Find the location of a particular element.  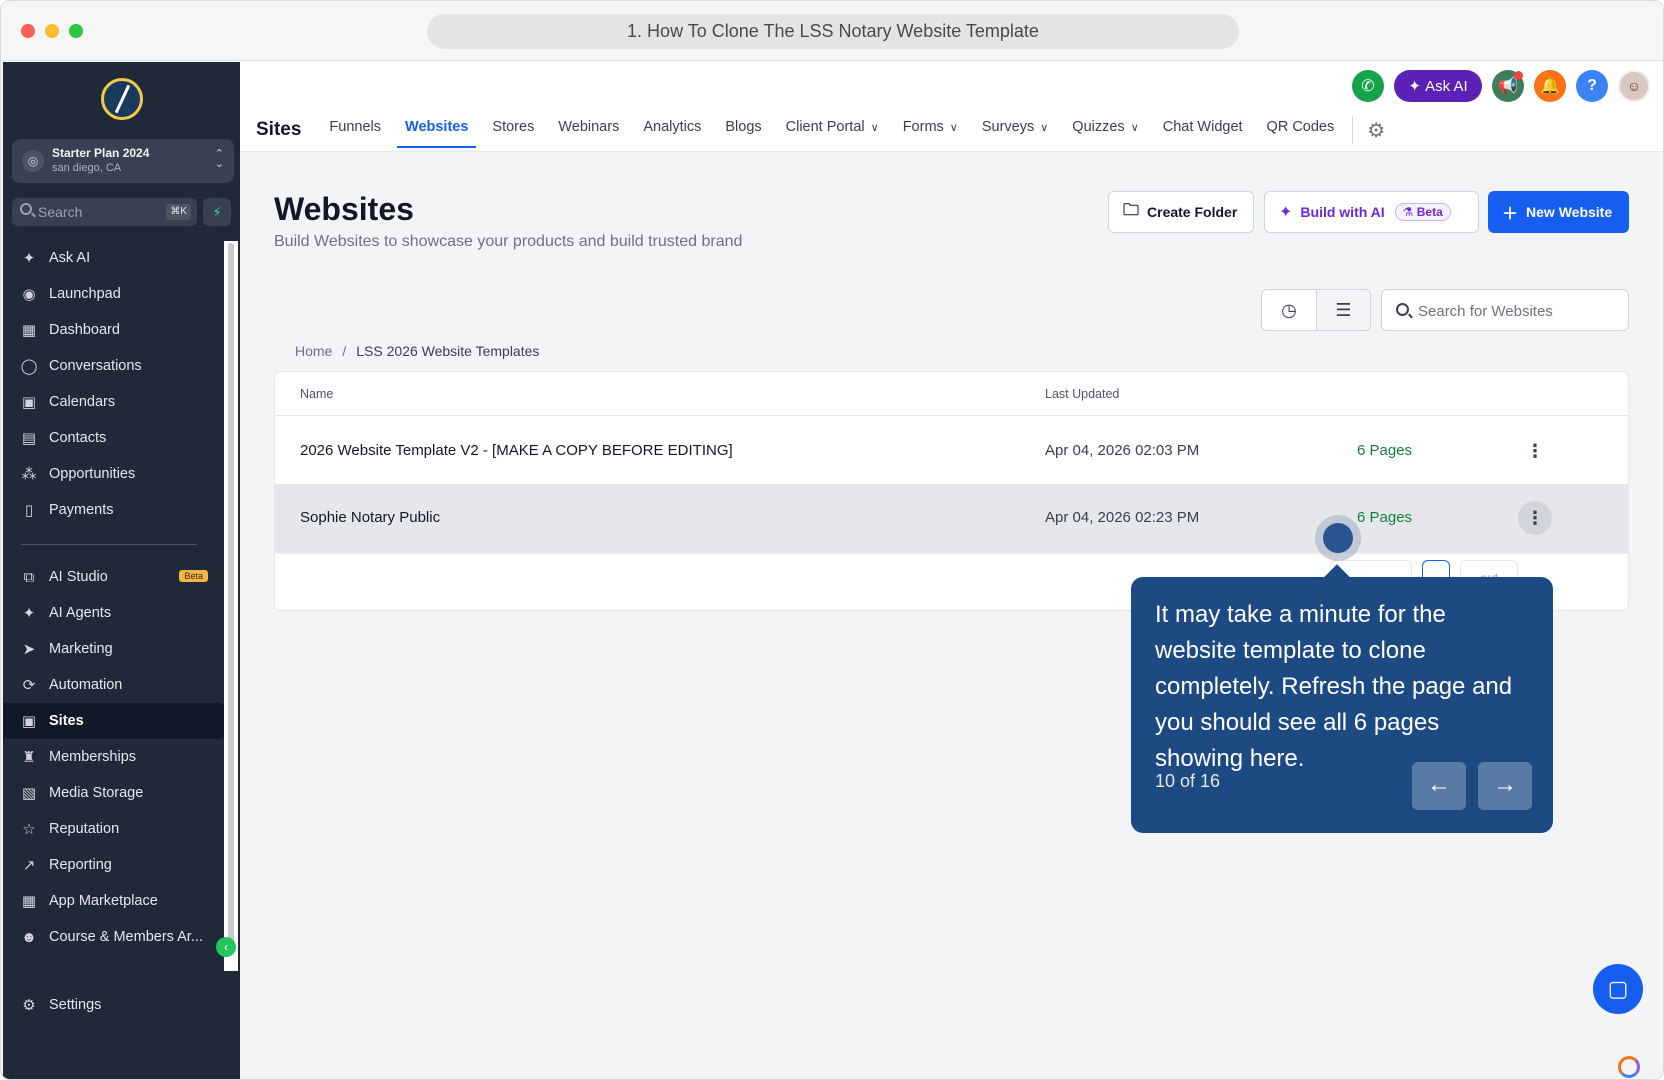

list-icon: ☰ is located at coordinates (1343, 309).